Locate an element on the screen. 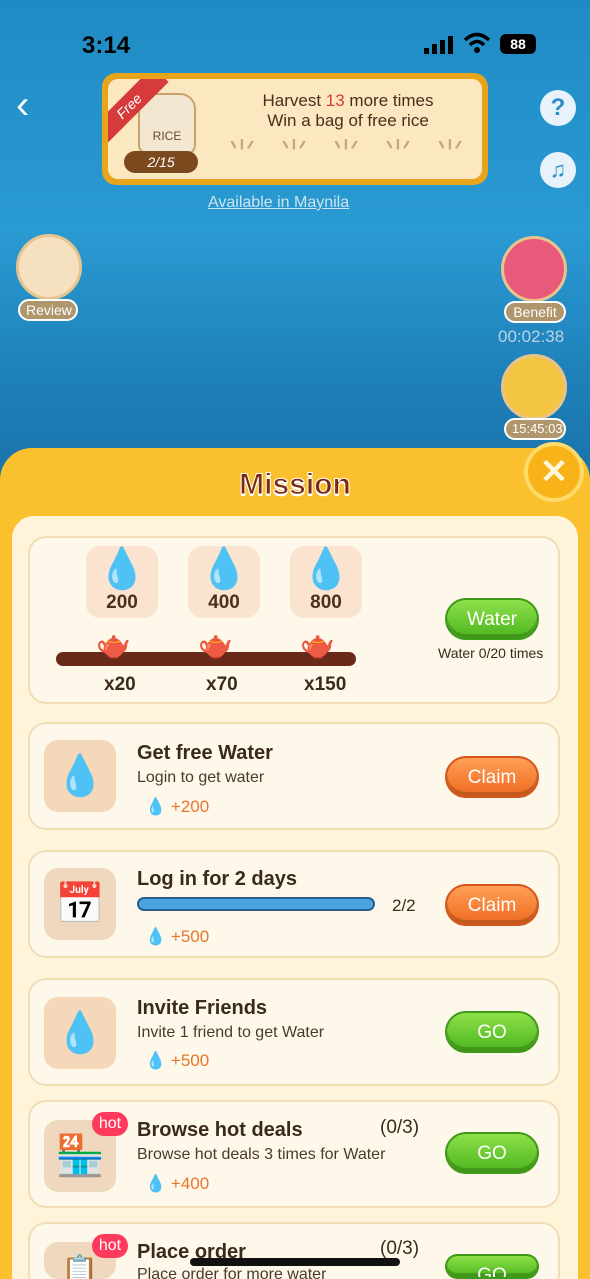 The image size is (590, 1279). milestone-800: 💧 800 is located at coordinates (326, 582).